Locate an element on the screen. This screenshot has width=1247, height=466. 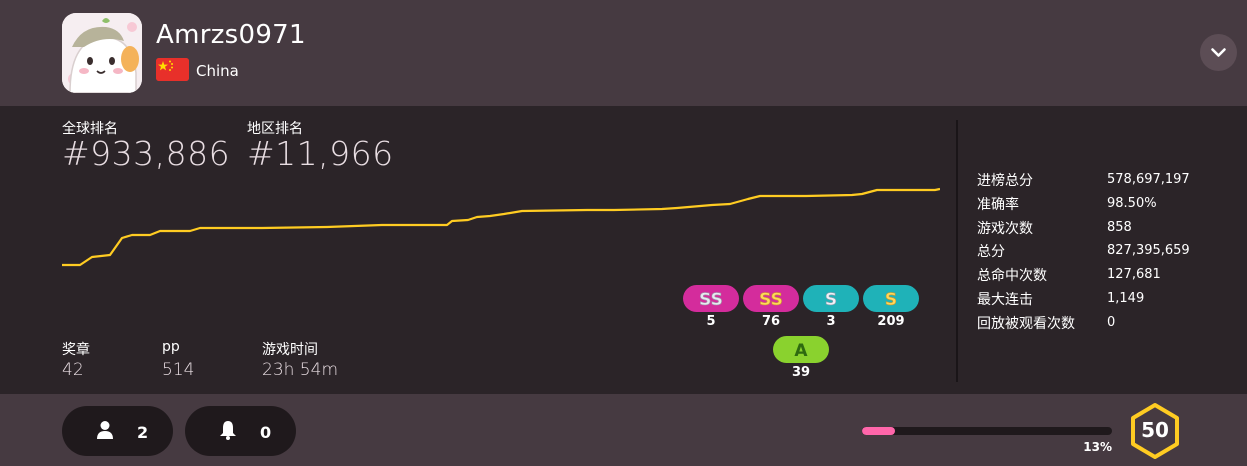
pp-label: pp is located at coordinates (171, 347).